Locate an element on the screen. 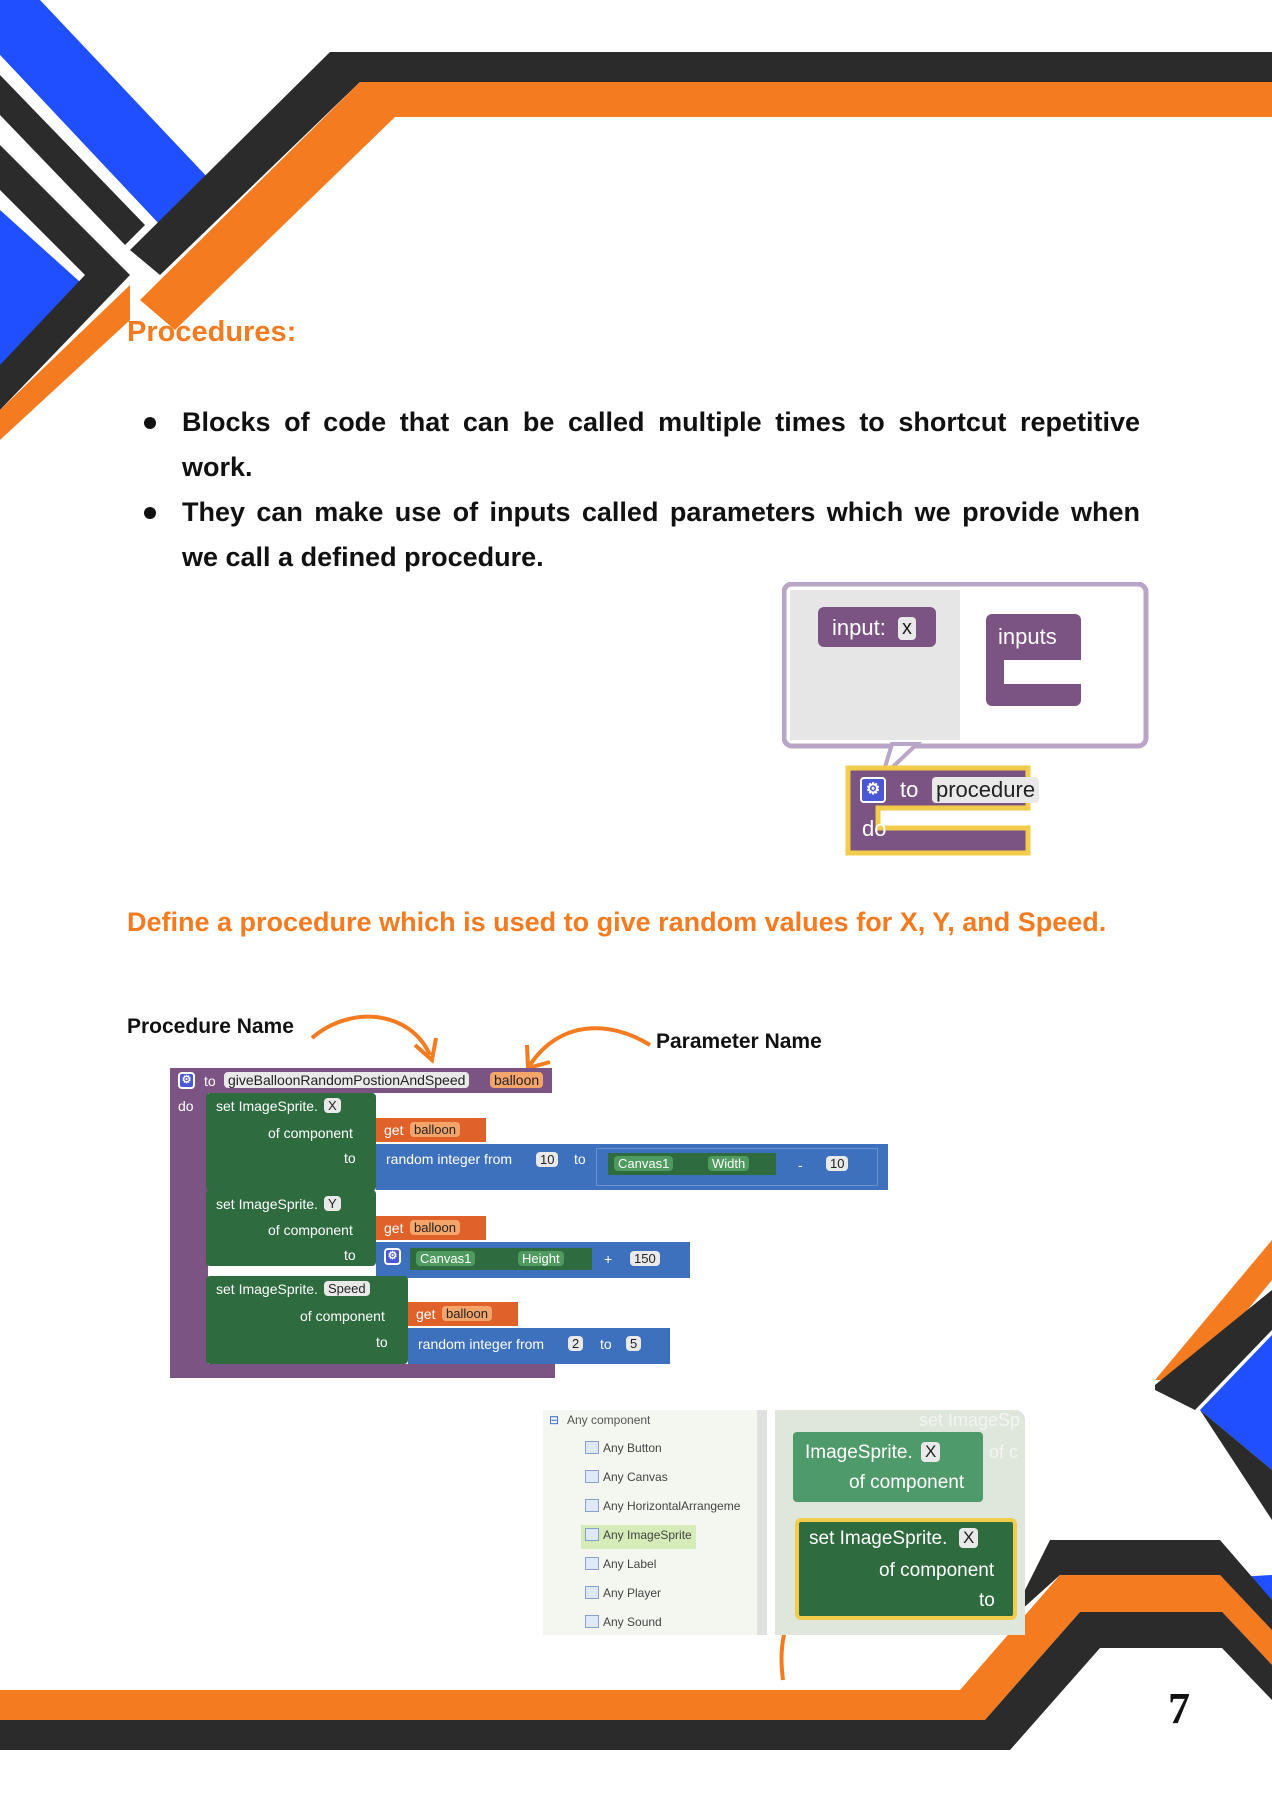 The width and height of the screenshot is (1272, 1800). getter-of-label: of component is located at coordinates (907, 1482).